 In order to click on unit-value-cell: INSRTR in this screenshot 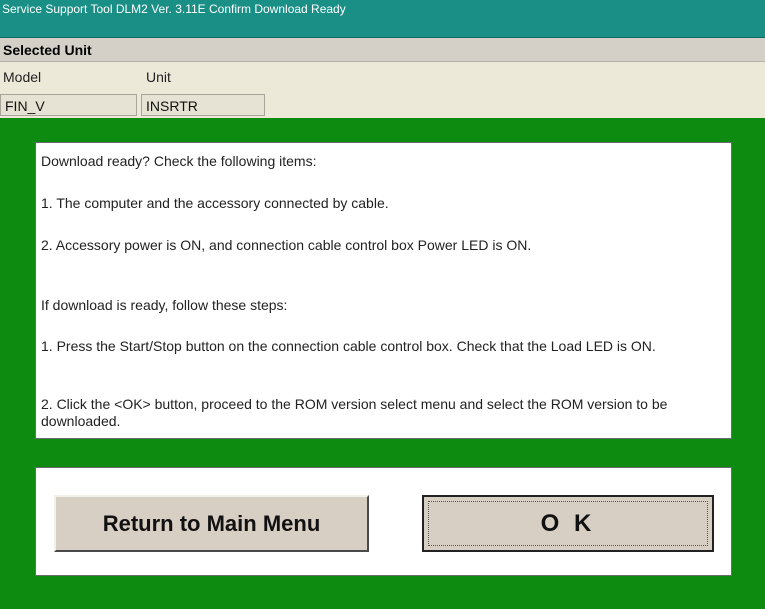, I will do `click(203, 105)`.